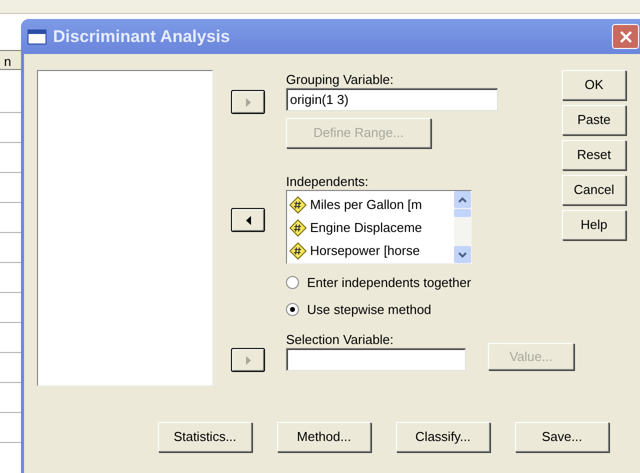 This screenshot has width=640, height=473. Describe the element at coordinates (594, 225) in the screenshot. I see `dialog-button: Help` at that location.